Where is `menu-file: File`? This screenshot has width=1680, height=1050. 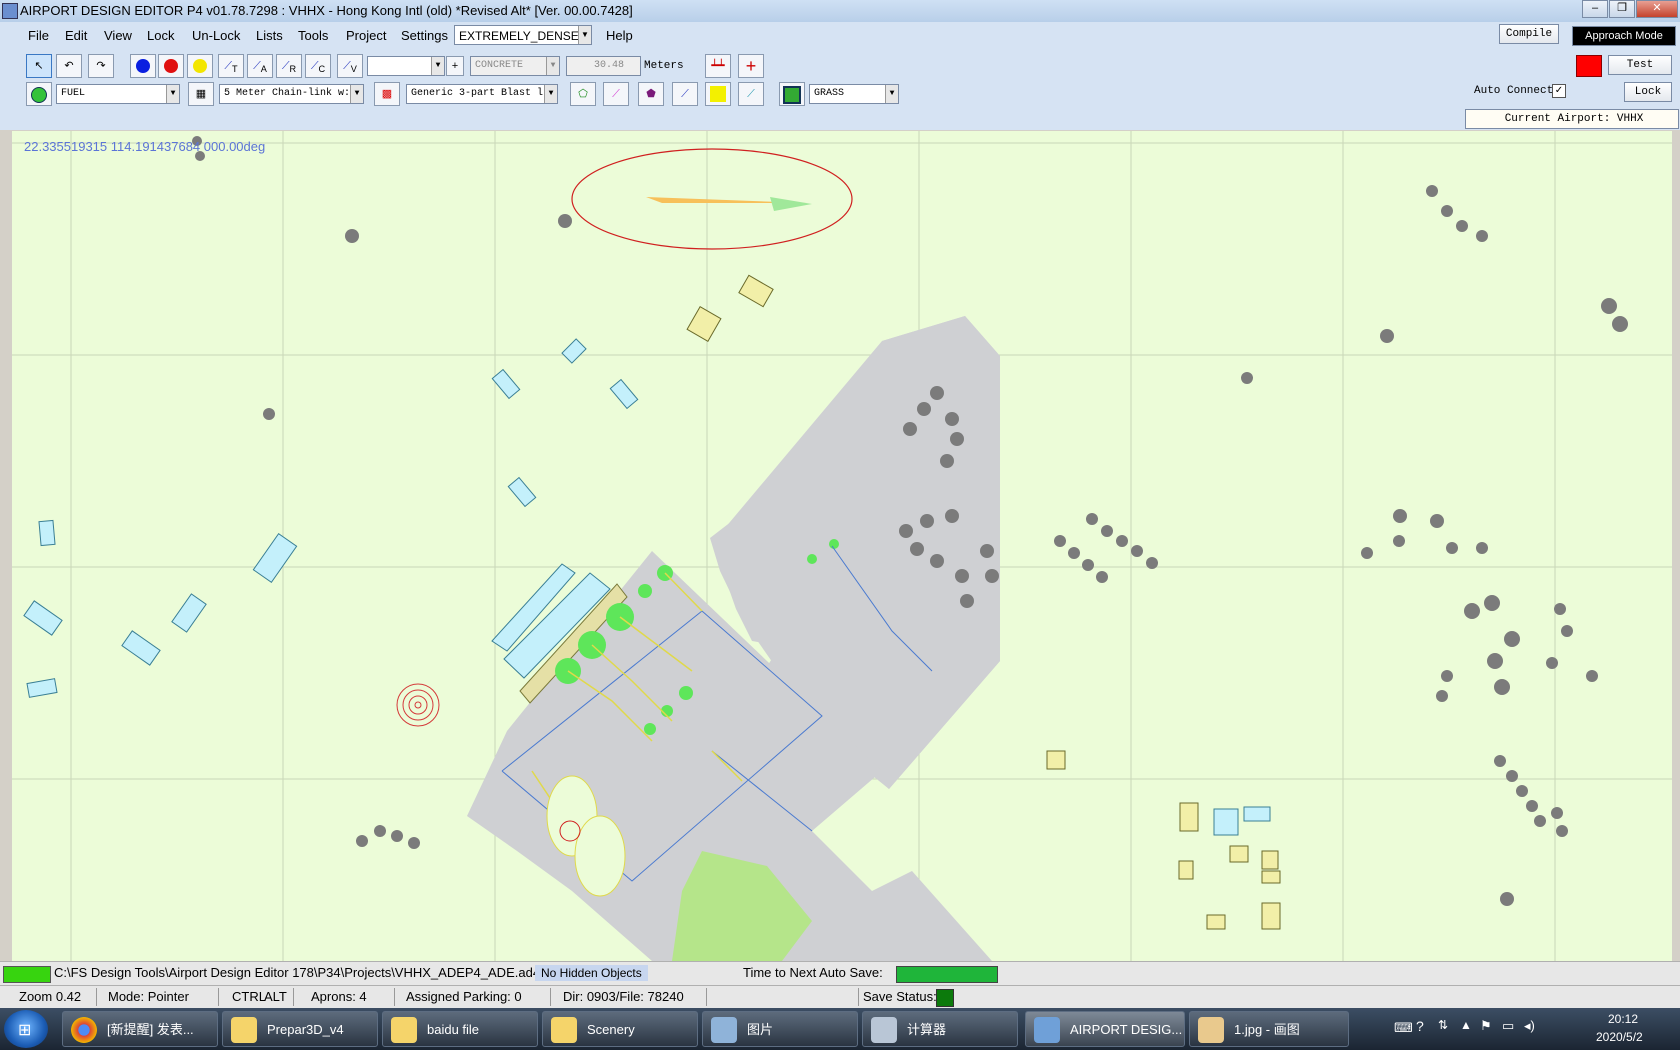
menu-file: File is located at coordinates (38, 35).